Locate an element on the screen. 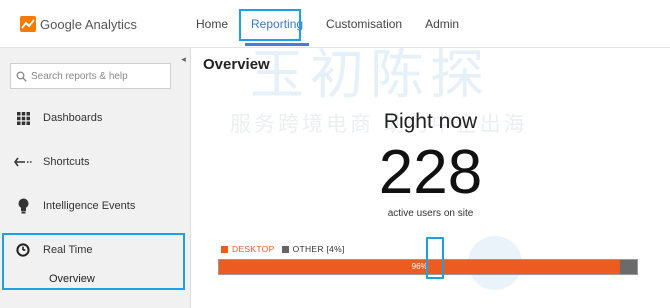 The image size is (670, 308). main-nav: Home Reporting Customisation Admin is located at coordinates (329, 24).